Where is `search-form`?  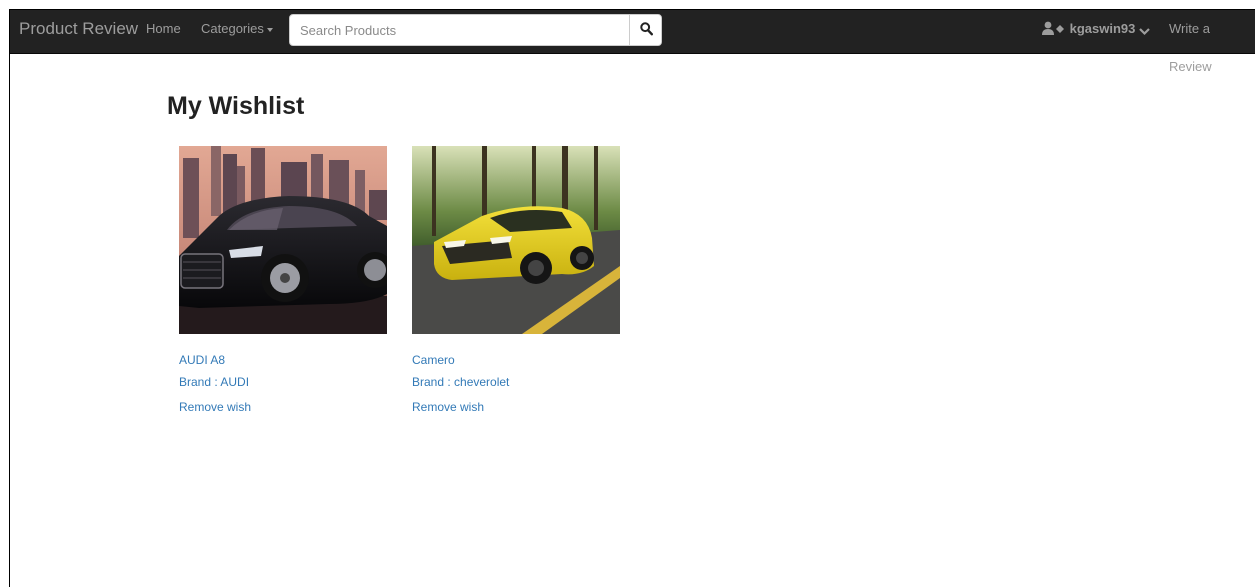
search-form is located at coordinates (475, 30).